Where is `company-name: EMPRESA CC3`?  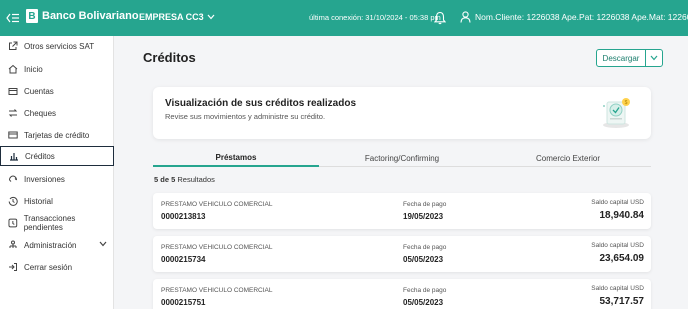 company-name: EMPRESA CC3 is located at coordinates (171, 17).